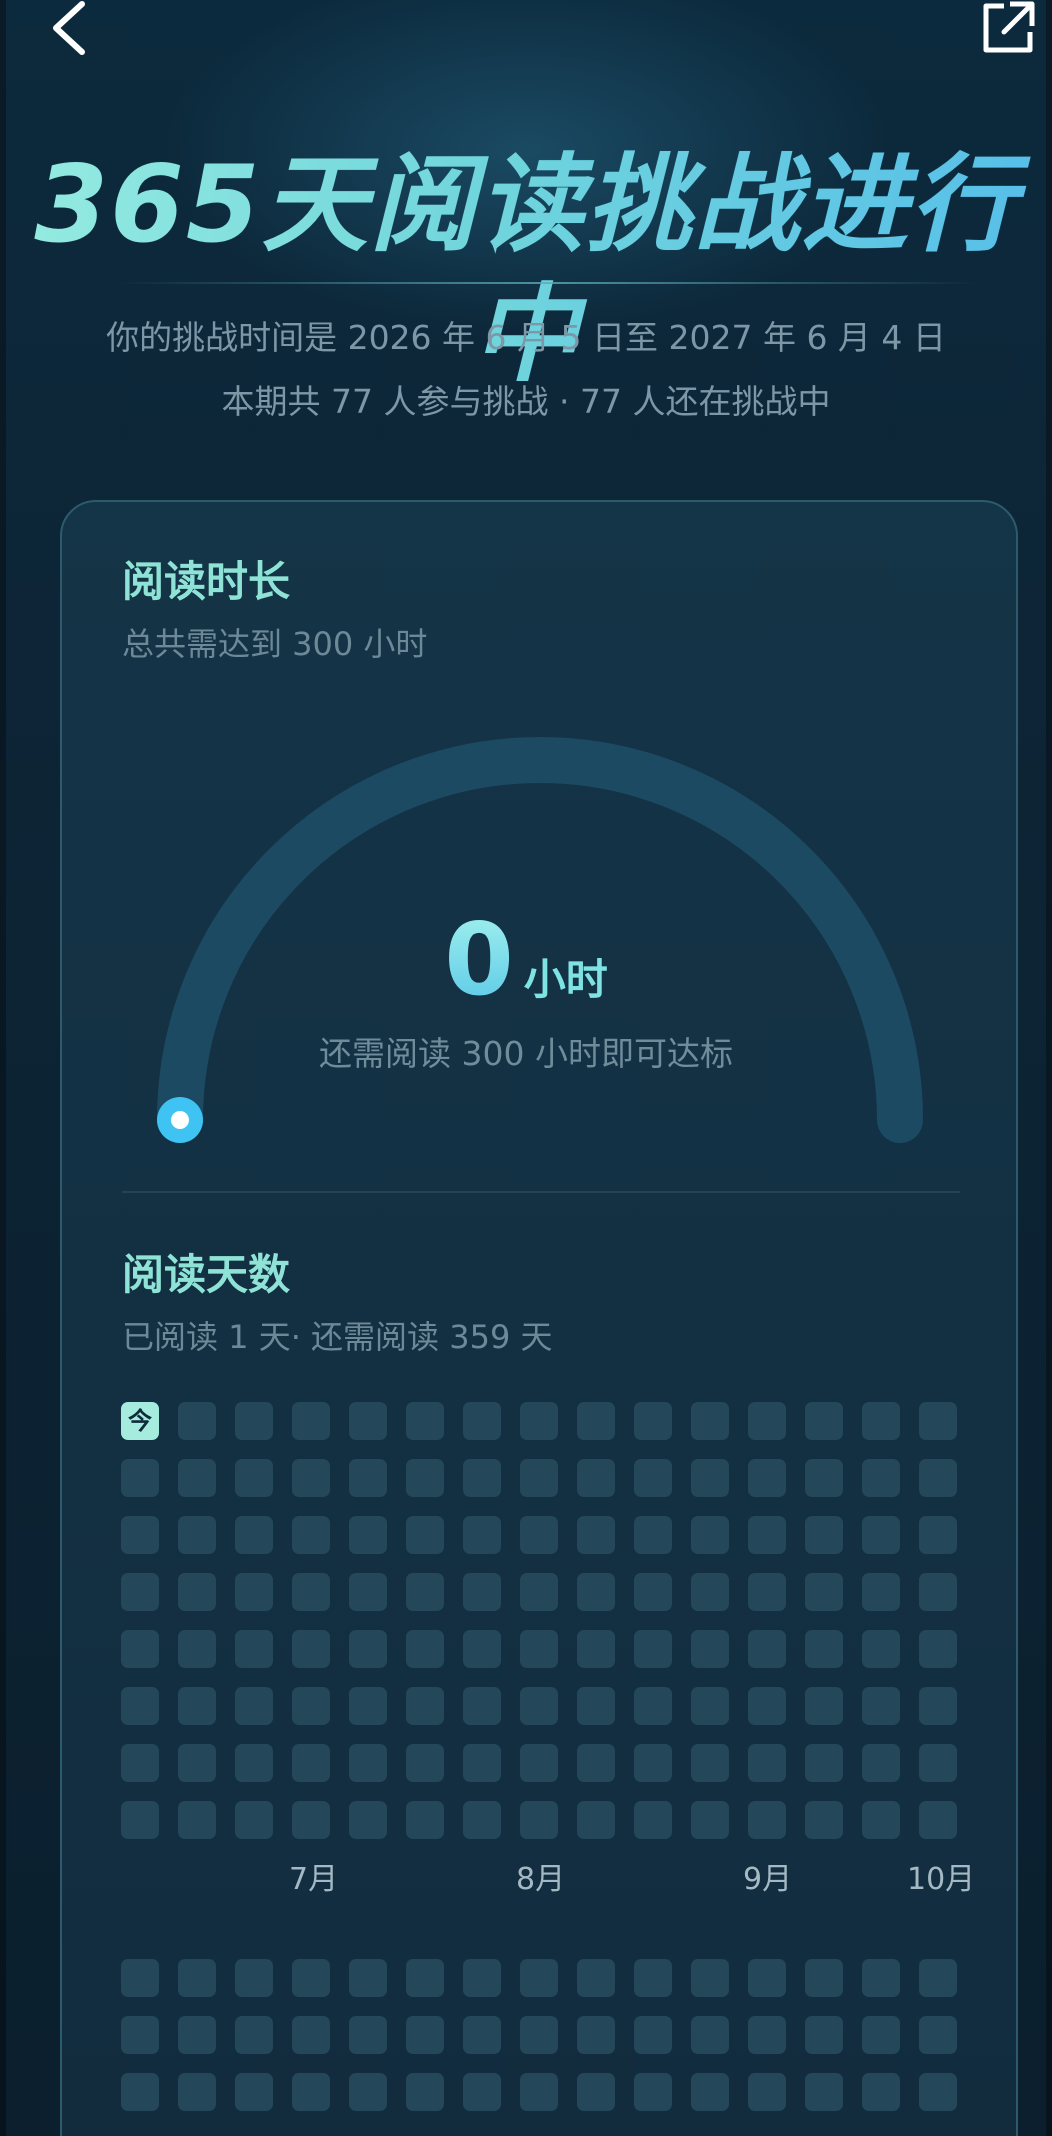 Image resolution: width=1052 pixels, height=2136 pixels. Describe the element at coordinates (180, 1120) in the screenshot. I see `gauge-progress-dot-center` at that location.